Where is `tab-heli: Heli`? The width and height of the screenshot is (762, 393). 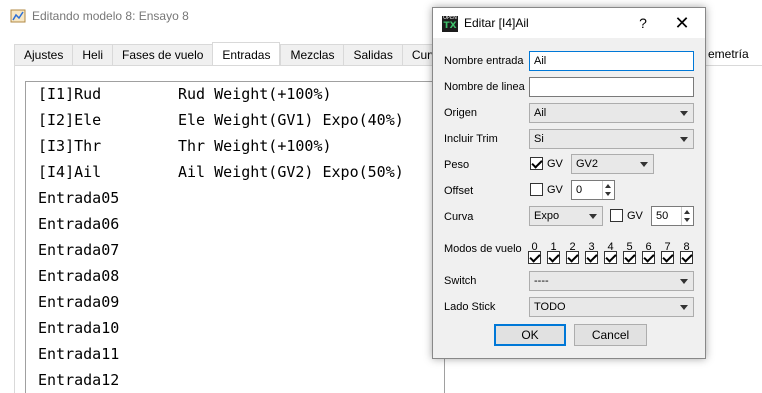 tab-heli: Heli is located at coordinates (92, 55).